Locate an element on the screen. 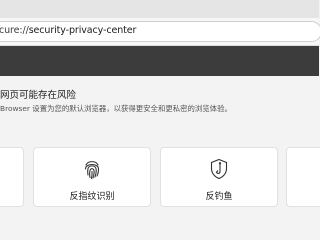 This screenshot has width=320, height=240. url-field: cure://security-privacy-center is located at coordinates (160, 31).